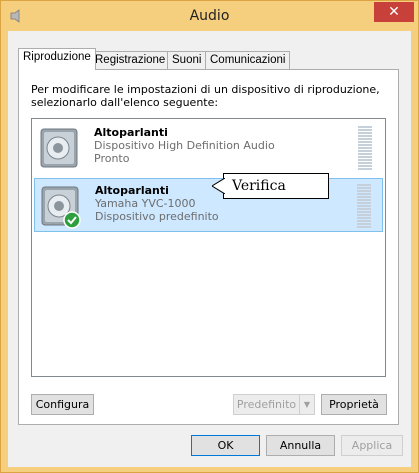  I want to click on properties-button: Proprietà, so click(354, 404).